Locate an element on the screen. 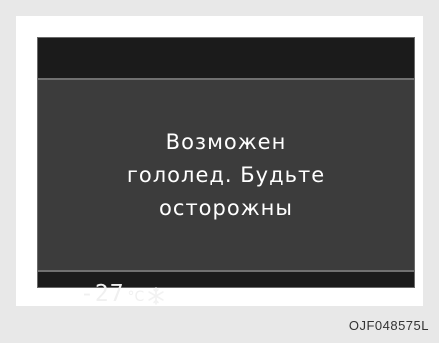  temperature-unit: °C is located at coordinates (136, 297).